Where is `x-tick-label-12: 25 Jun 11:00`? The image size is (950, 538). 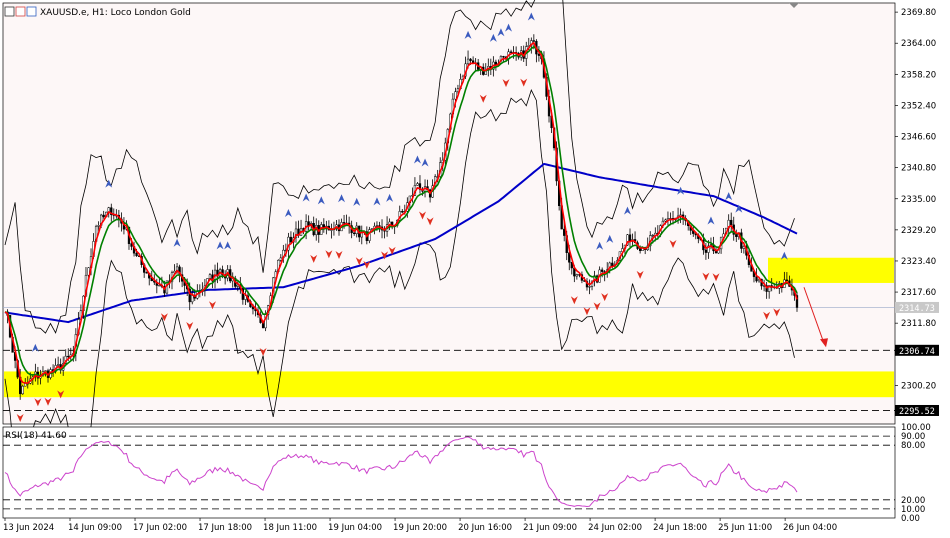 x-tick-label-12: 25 Jun 11:00 is located at coordinates (745, 528).